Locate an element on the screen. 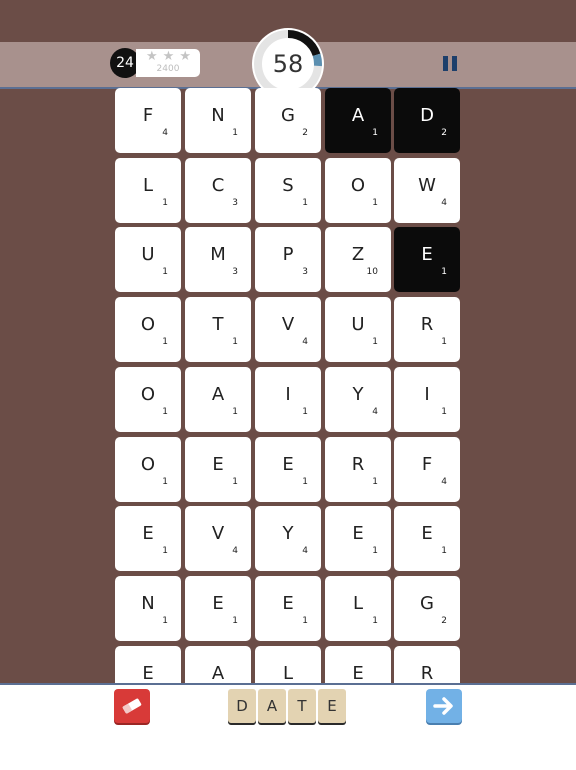 The image size is (576, 770). target-score: 2400 is located at coordinates (168, 69).